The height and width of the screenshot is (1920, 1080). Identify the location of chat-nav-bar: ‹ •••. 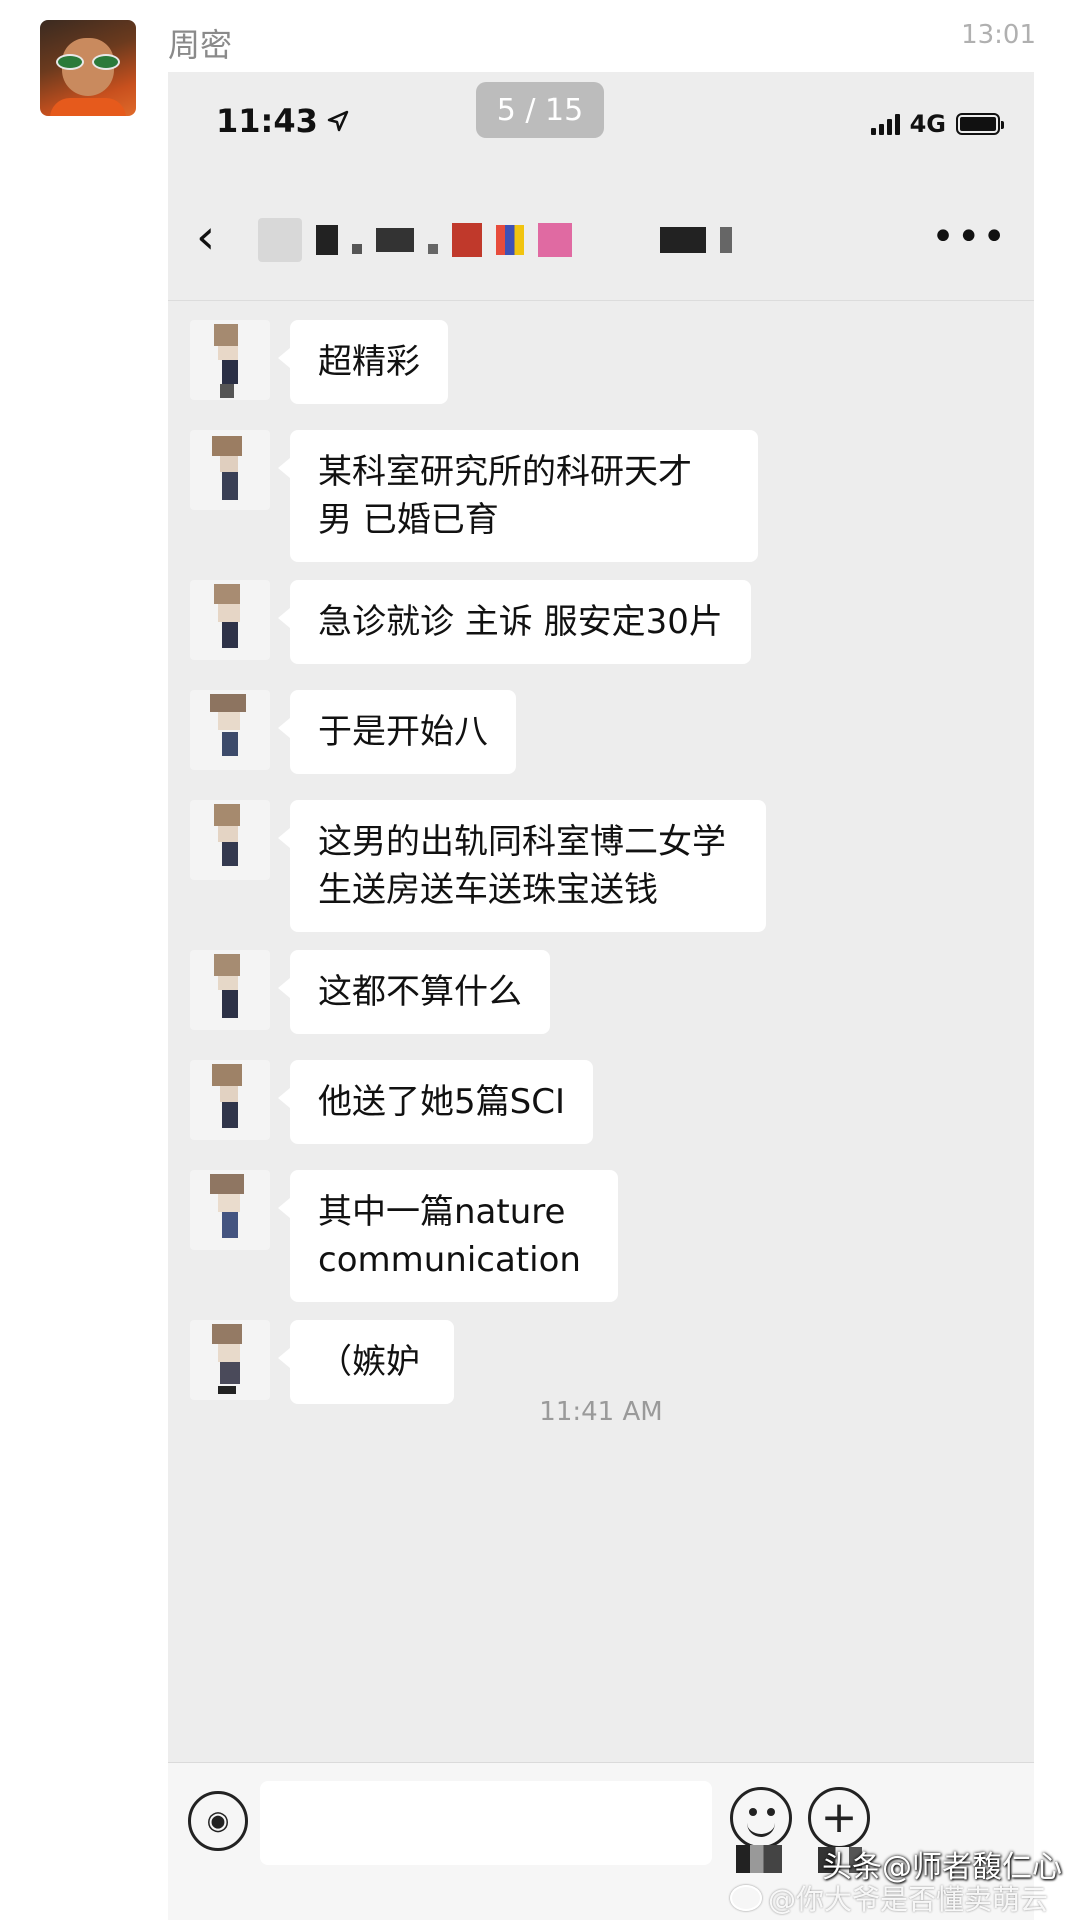
(601, 241).